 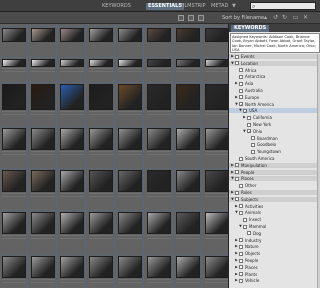 What do you see at coordinates (274, 56) in the screenshot?
I see `keyword-row: ▶ Events` at bounding box center [274, 56].